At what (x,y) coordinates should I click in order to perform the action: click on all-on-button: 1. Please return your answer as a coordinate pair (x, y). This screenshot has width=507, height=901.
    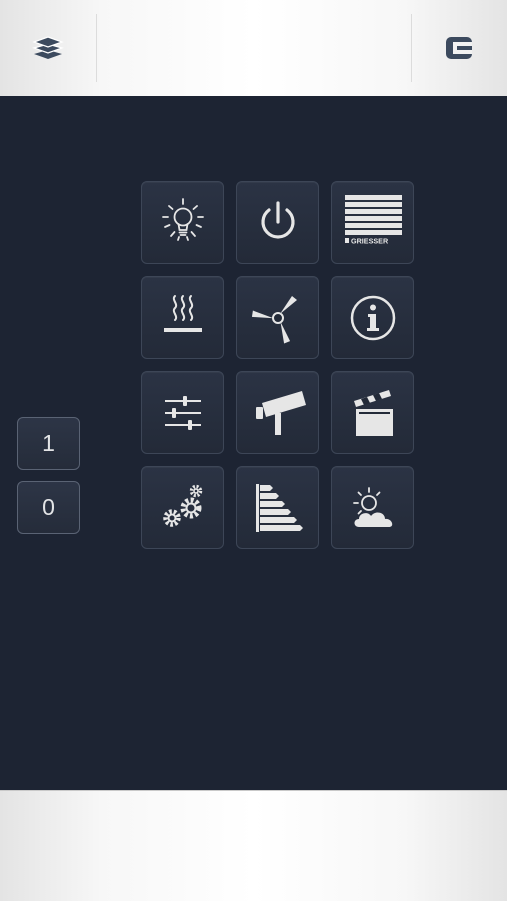
    Looking at the image, I should click on (48, 443).